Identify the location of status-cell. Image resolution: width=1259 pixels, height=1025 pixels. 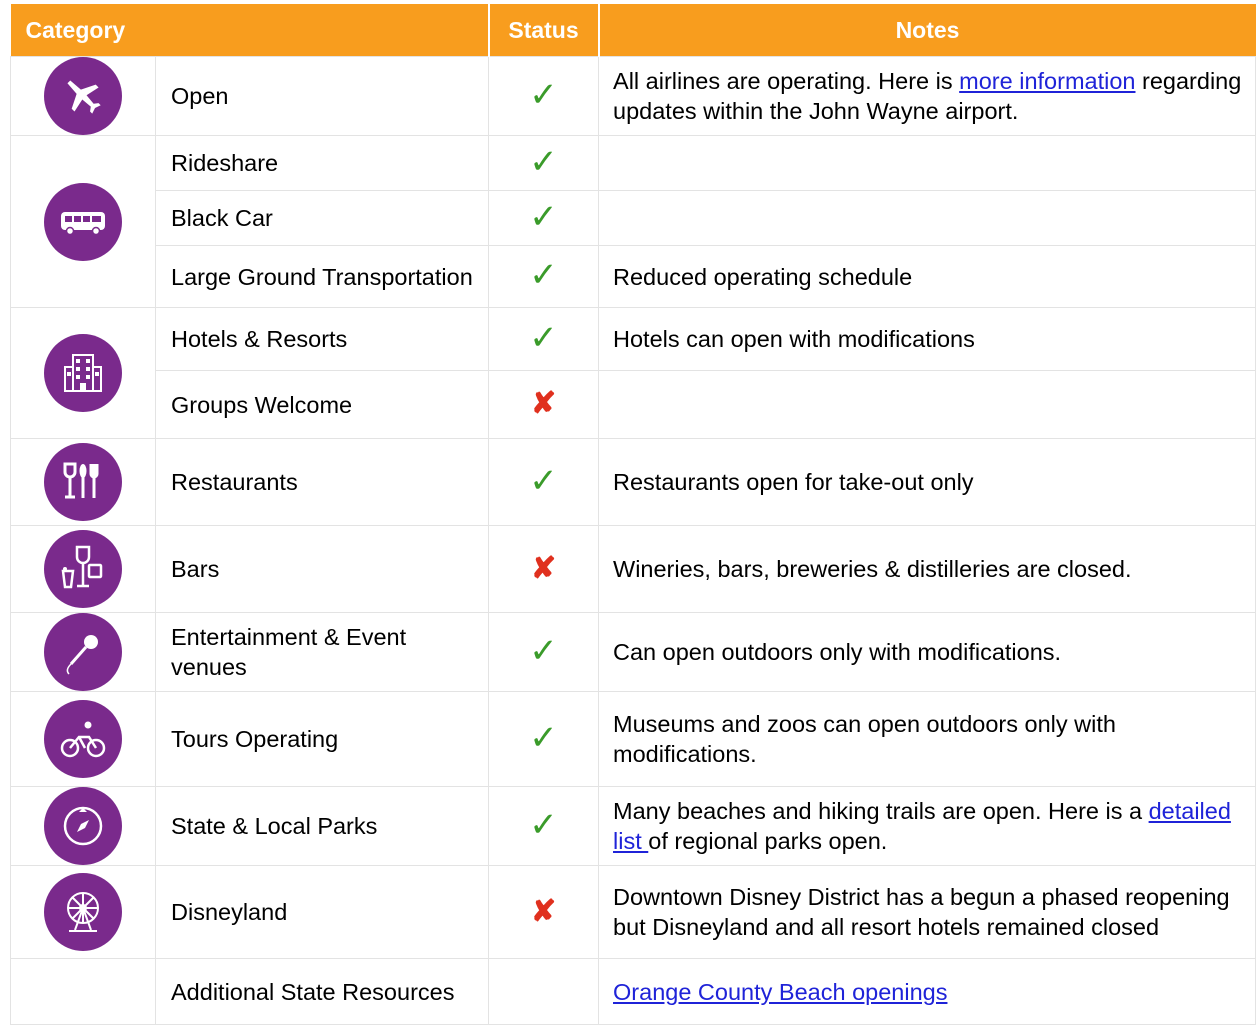
(544, 991).